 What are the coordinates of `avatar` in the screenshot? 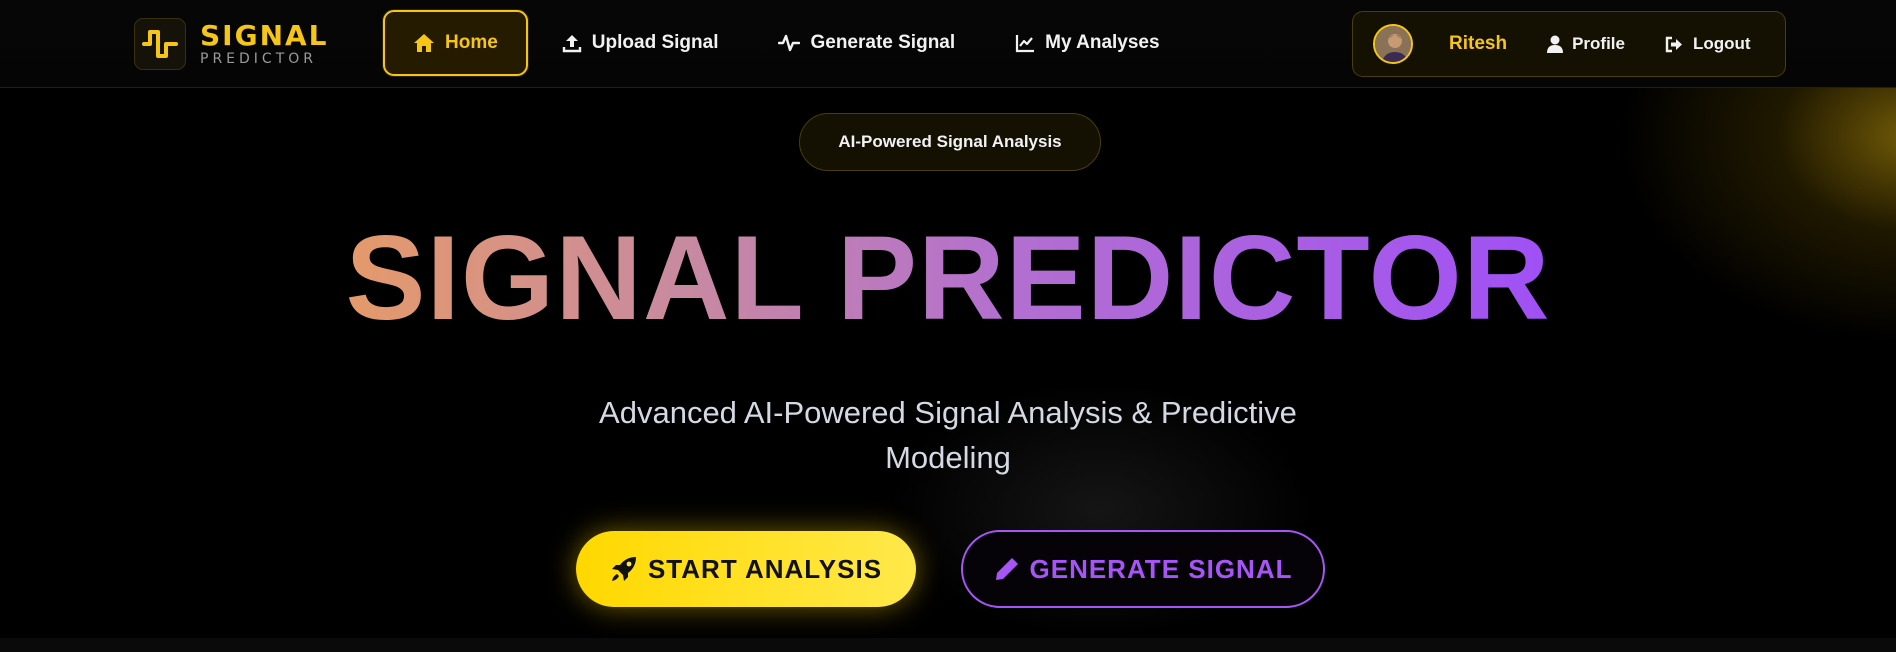 It's located at (1393, 44).